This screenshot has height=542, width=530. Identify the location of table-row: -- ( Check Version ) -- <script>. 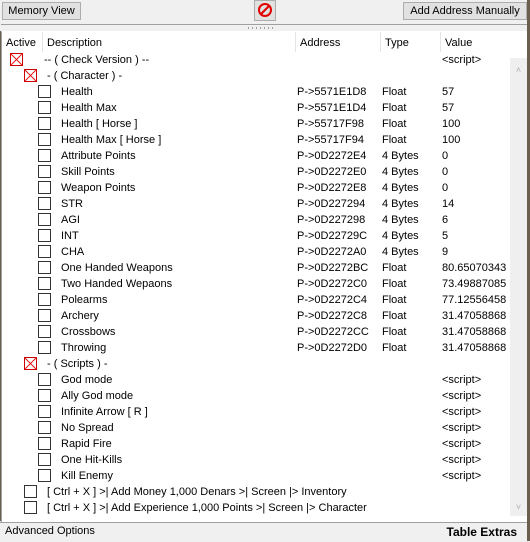
(254, 60).